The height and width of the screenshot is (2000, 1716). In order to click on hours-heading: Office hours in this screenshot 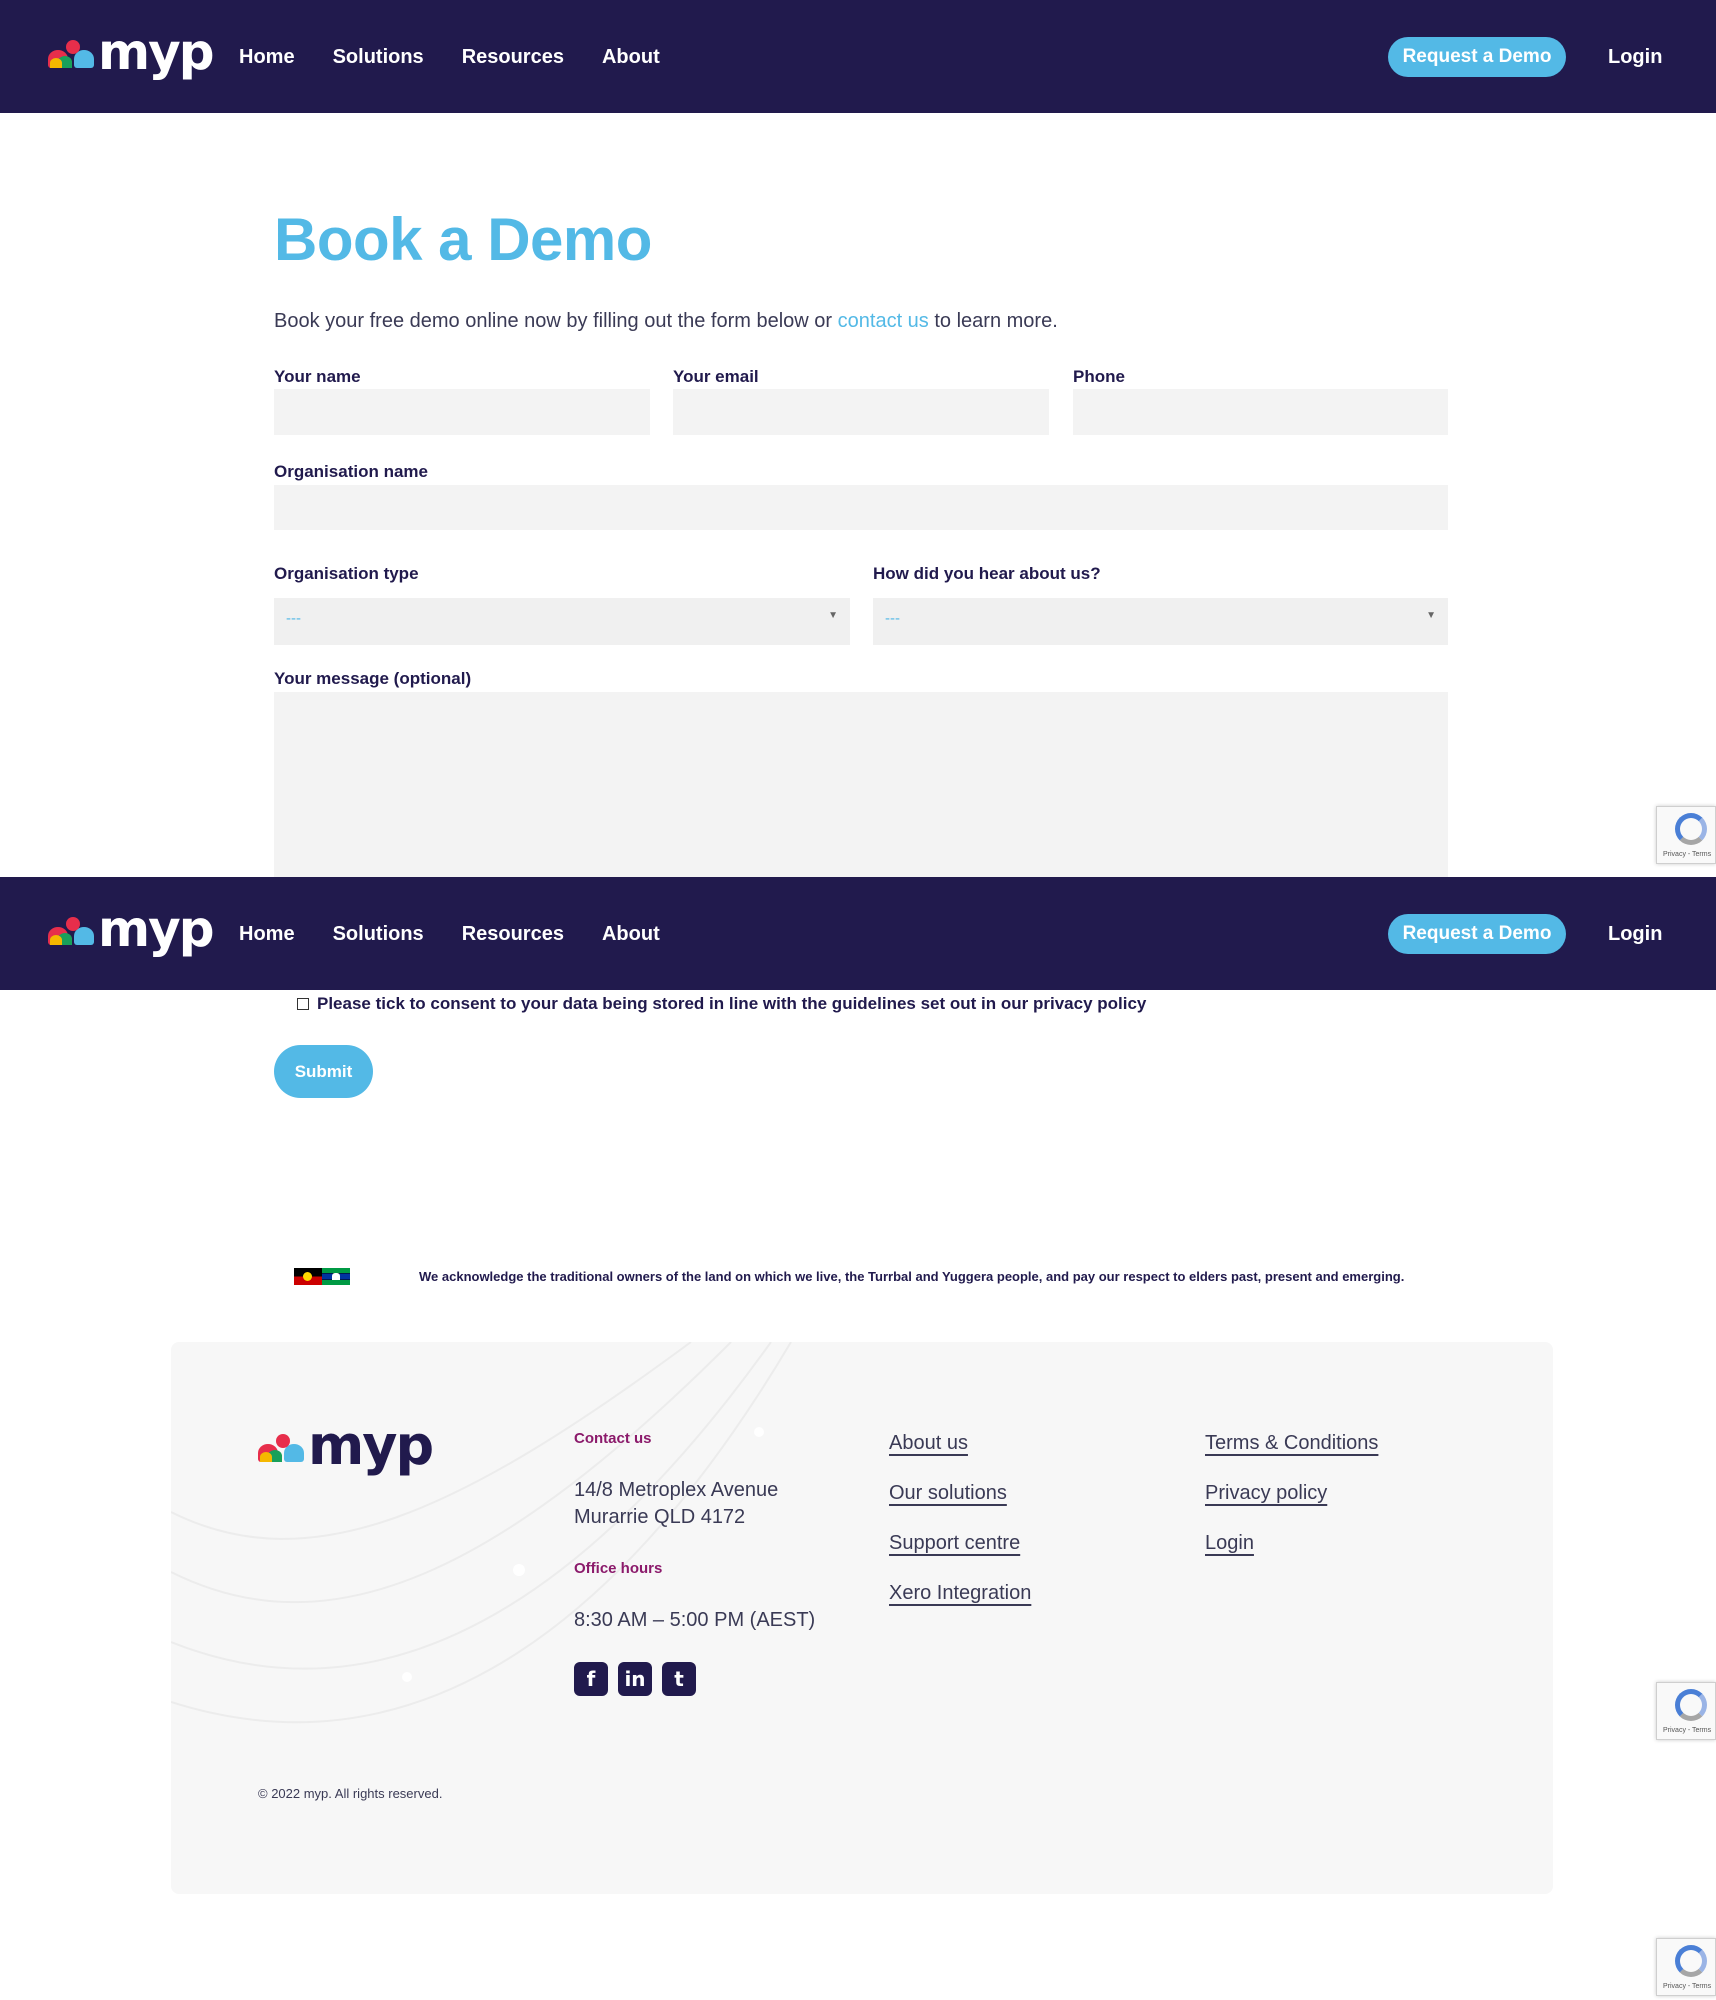, I will do `click(618, 1568)`.